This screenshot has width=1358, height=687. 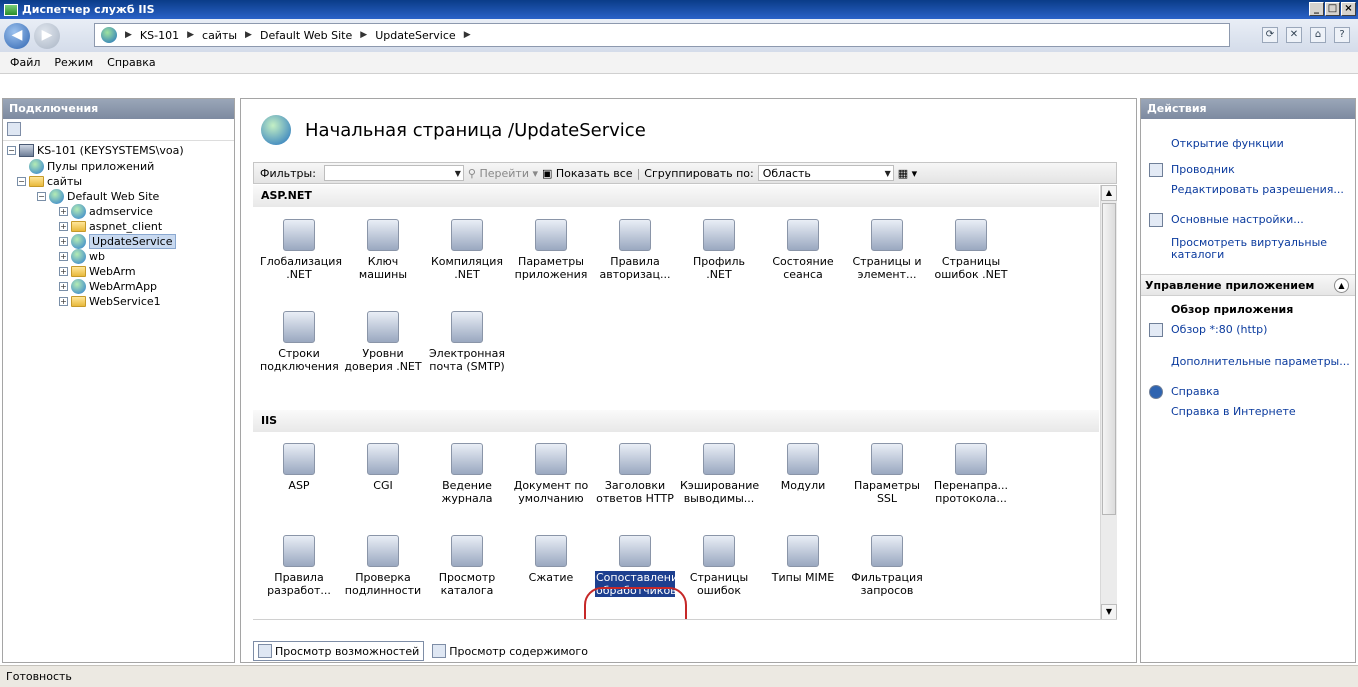 What do you see at coordinates (1342, 35) in the screenshot?
I see `help-icon: ?` at bounding box center [1342, 35].